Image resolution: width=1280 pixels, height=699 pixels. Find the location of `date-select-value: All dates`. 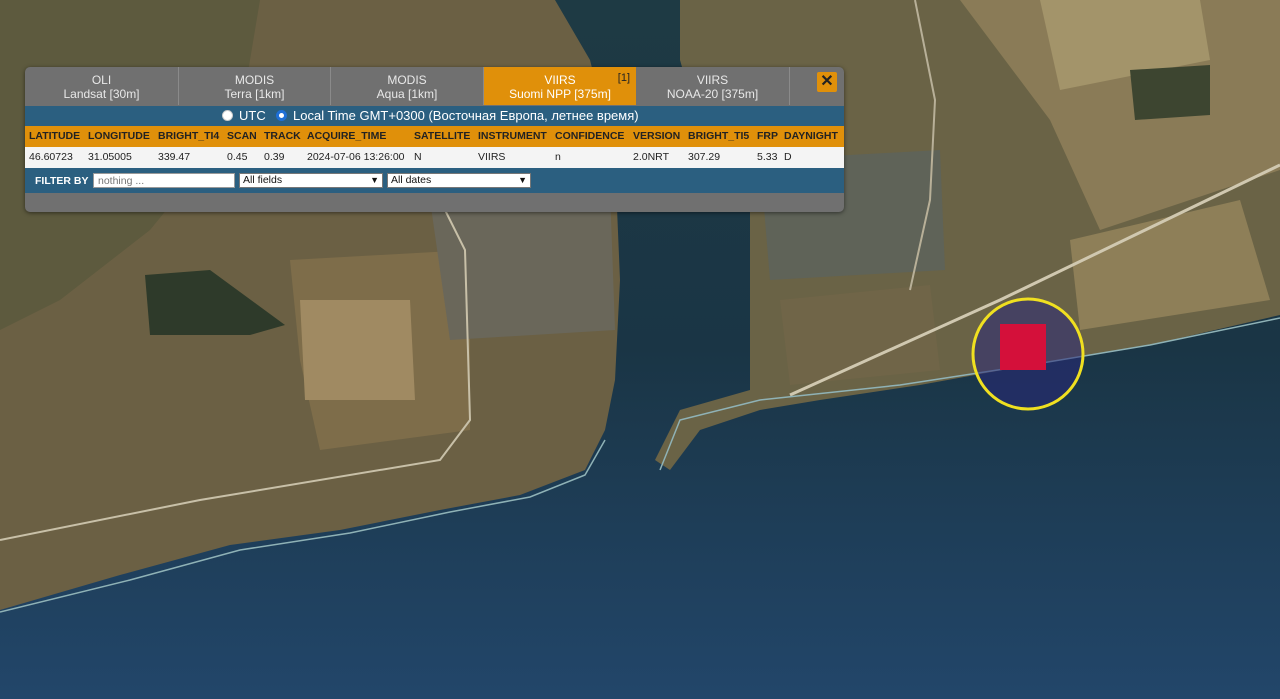

date-select-value: All dates is located at coordinates (411, 180).